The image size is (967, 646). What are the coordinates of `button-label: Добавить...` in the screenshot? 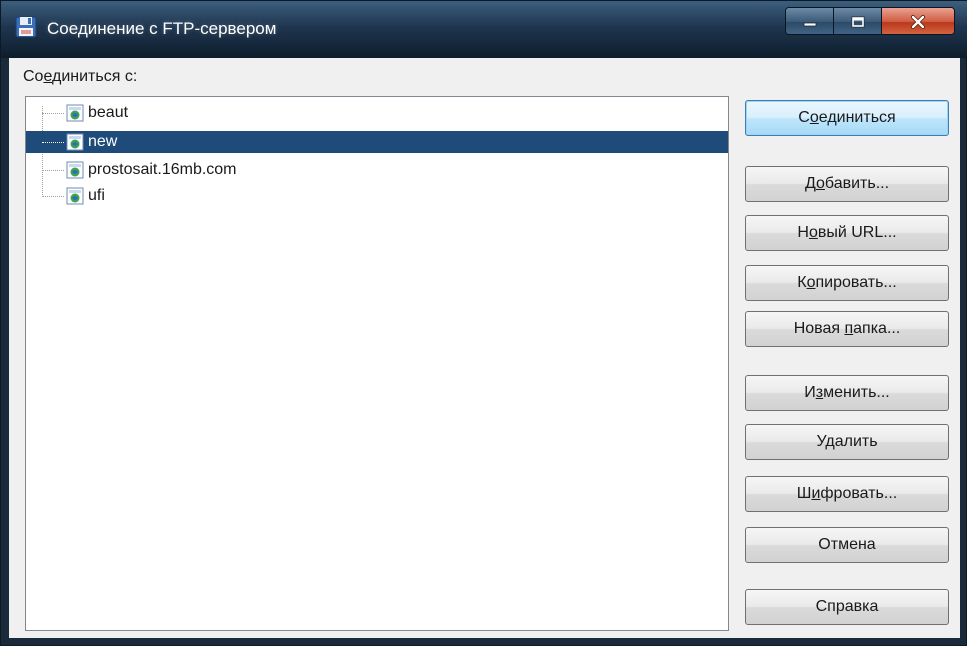 It's located at (847, 183).